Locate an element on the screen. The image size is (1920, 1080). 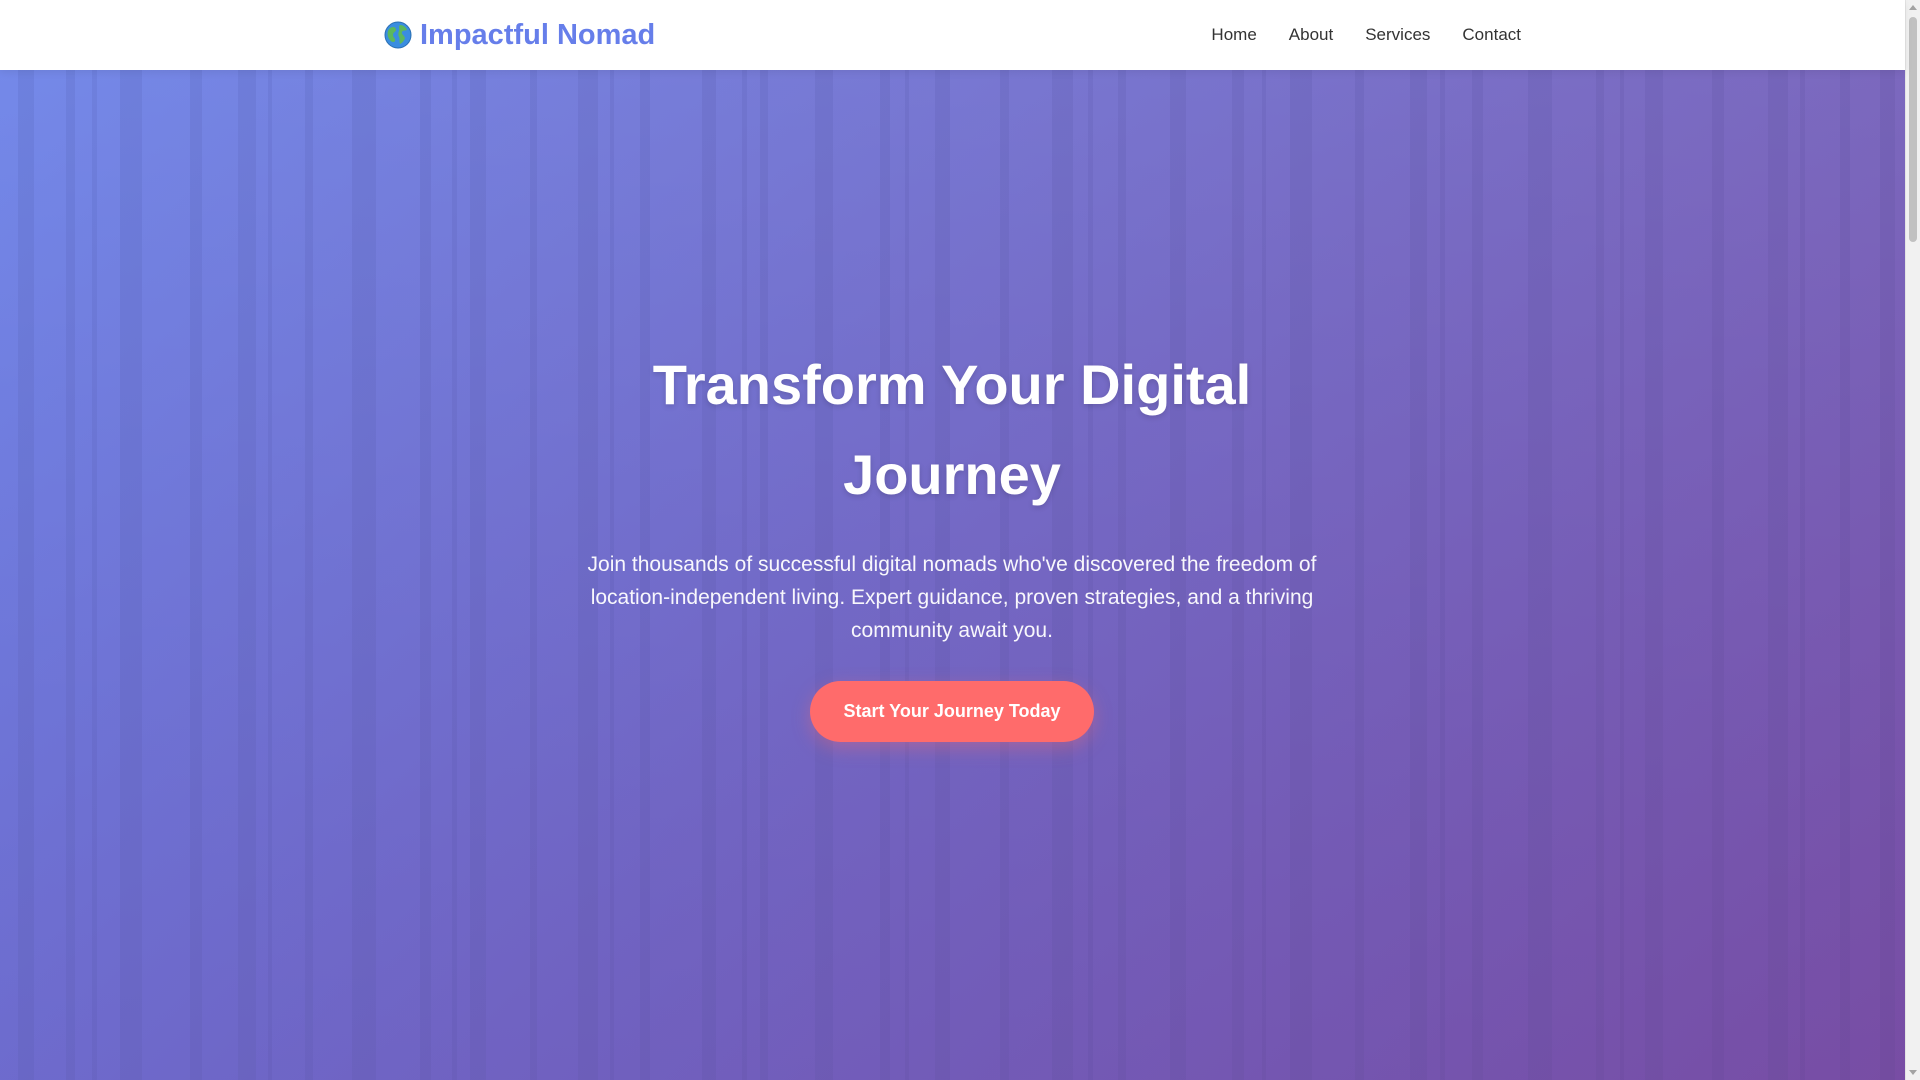
vertical-scrollbar is located at coordinates (1912, 540).